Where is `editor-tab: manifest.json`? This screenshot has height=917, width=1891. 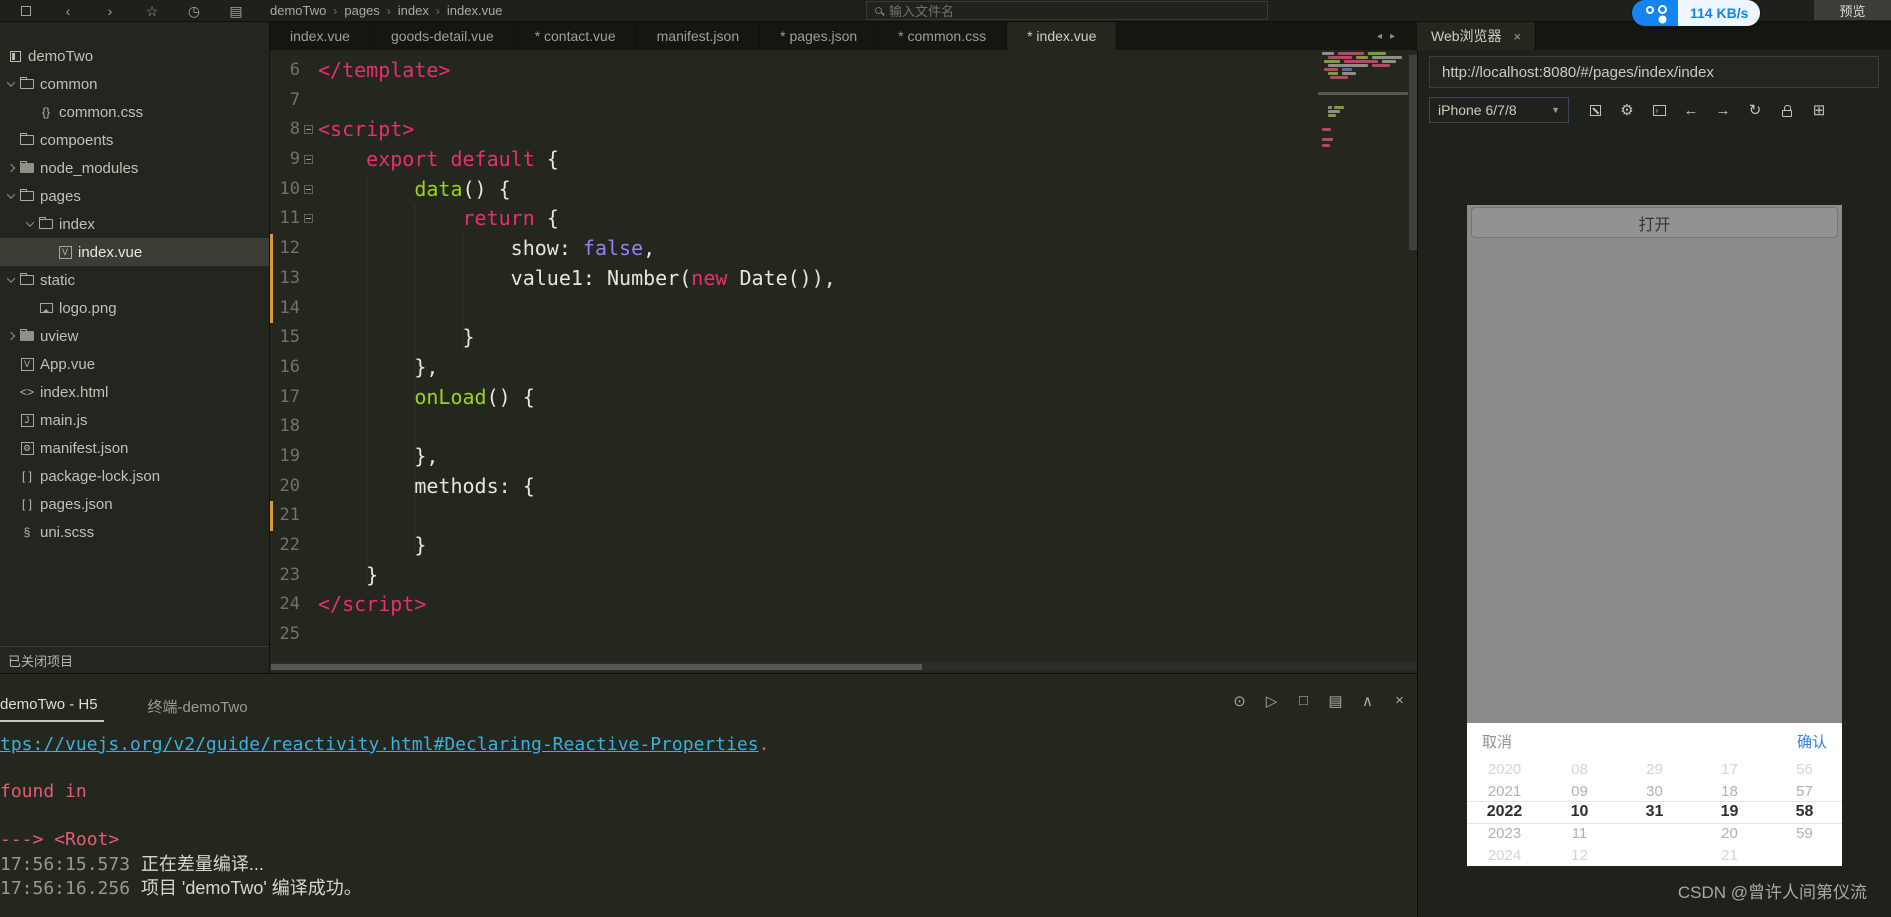 editor-tab: manifest.json is located at coordinates (699, 36).